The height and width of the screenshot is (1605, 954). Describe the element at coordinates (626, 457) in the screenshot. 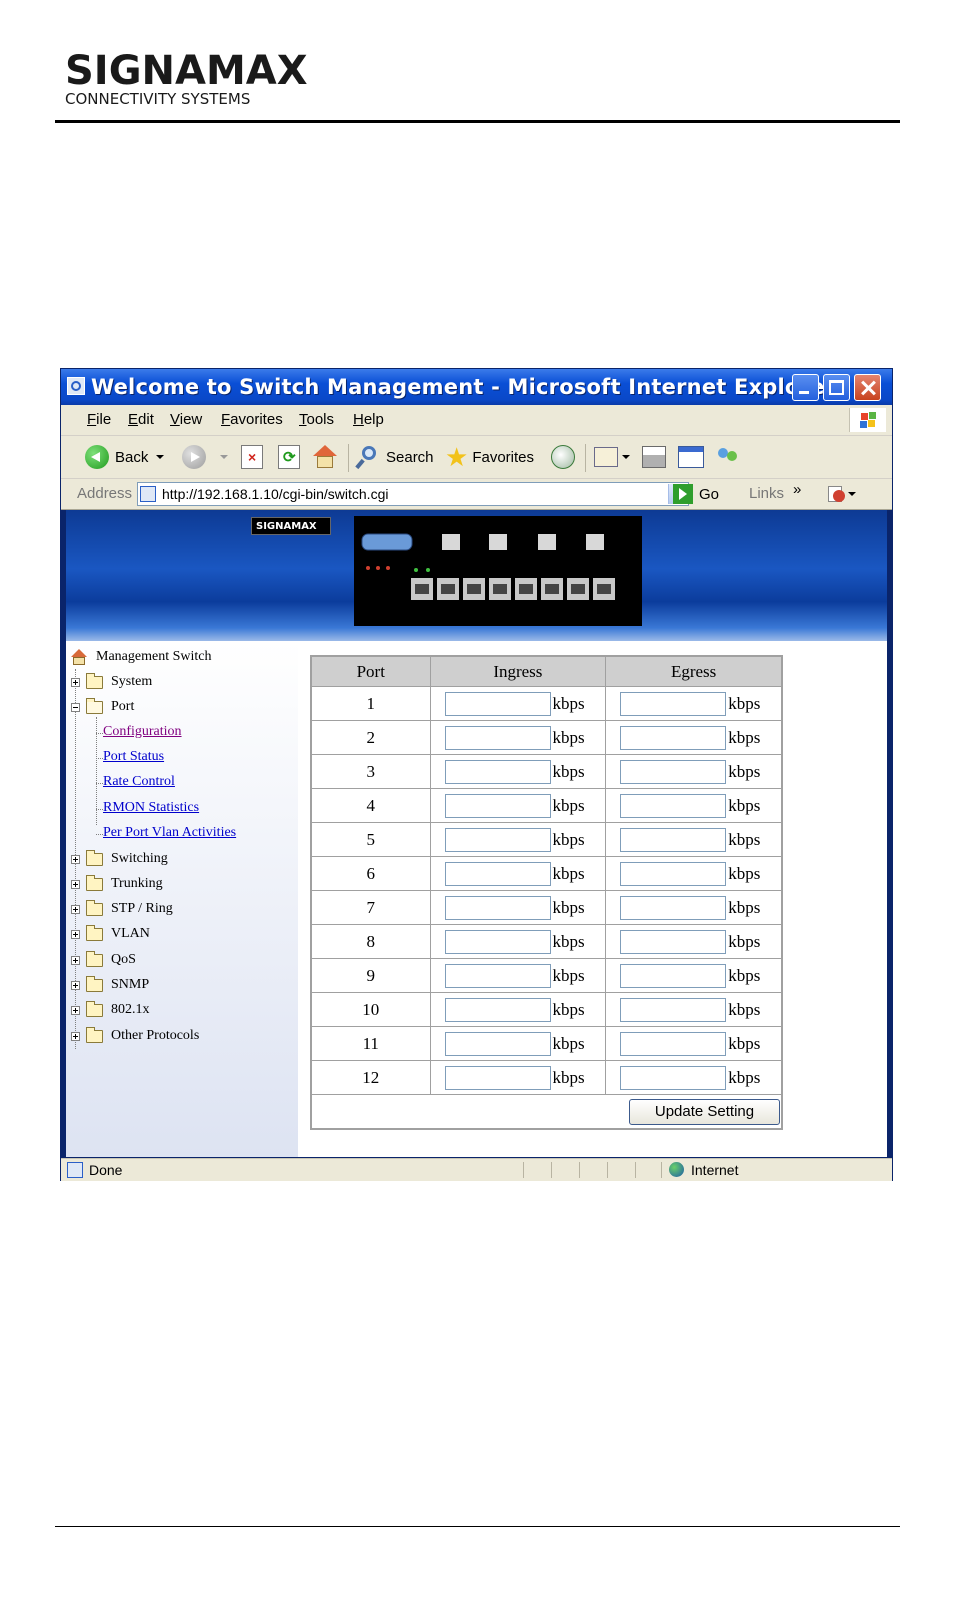

I see `mail-dropdown-icon` at that location.